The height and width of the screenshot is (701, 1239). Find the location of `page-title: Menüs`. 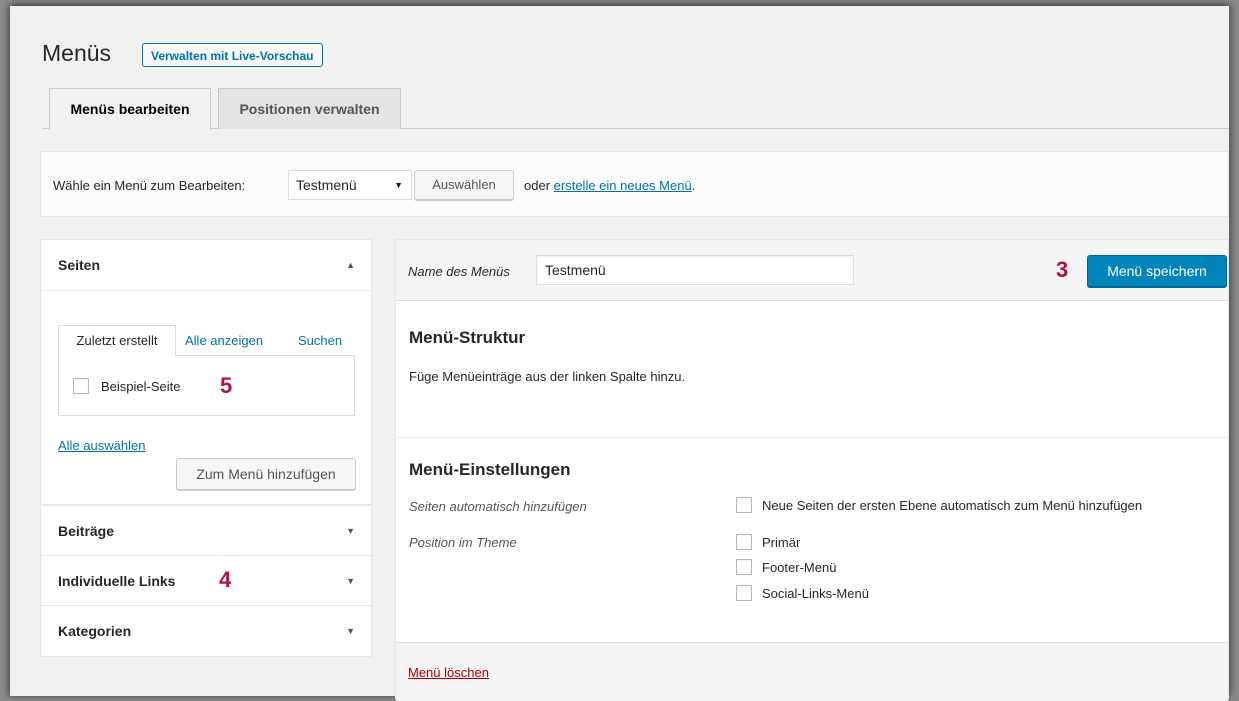

page-title: Menüs is located at coordinates (77, 53).